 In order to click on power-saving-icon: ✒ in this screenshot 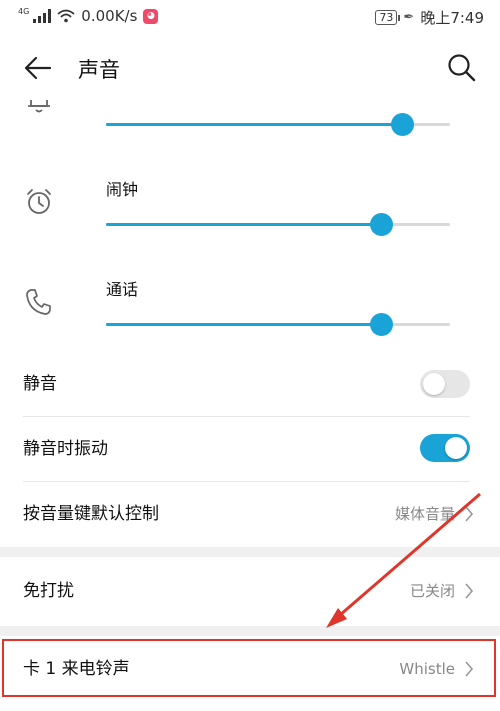, I will do `click(409, 17)`.